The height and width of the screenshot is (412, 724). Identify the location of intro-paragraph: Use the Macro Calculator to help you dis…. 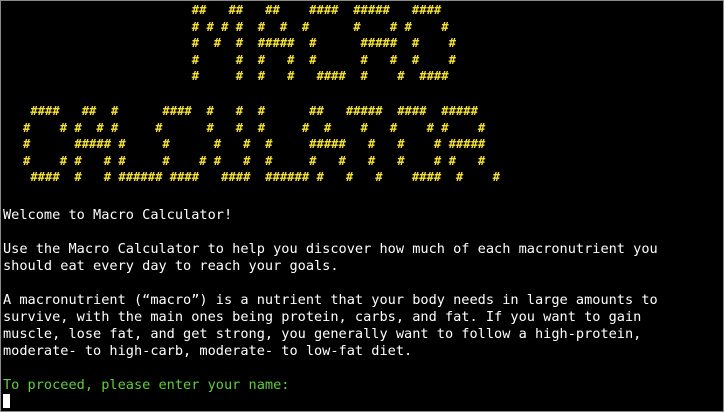
(330, 257).